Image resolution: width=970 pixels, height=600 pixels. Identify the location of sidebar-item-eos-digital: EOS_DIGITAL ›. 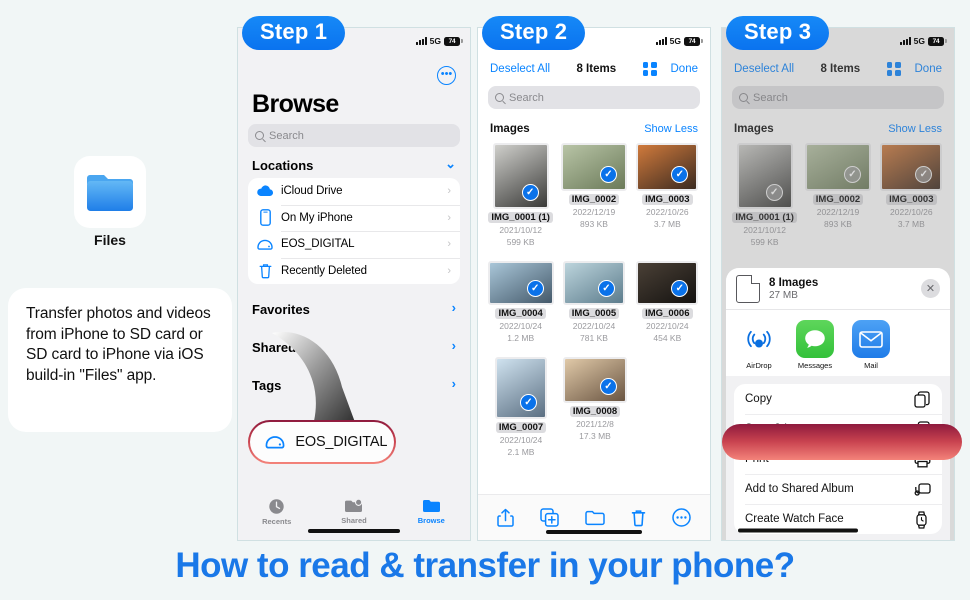
(354, 244).